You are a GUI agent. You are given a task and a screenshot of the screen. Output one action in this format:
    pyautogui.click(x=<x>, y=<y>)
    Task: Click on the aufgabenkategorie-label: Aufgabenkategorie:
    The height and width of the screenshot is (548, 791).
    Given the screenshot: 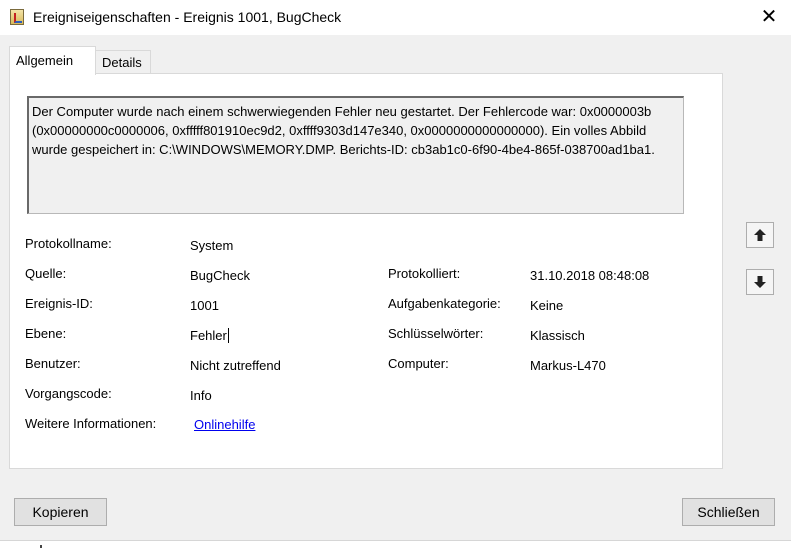 What is the action you would take?
    pyautogui.click(x=444, y=303)
    